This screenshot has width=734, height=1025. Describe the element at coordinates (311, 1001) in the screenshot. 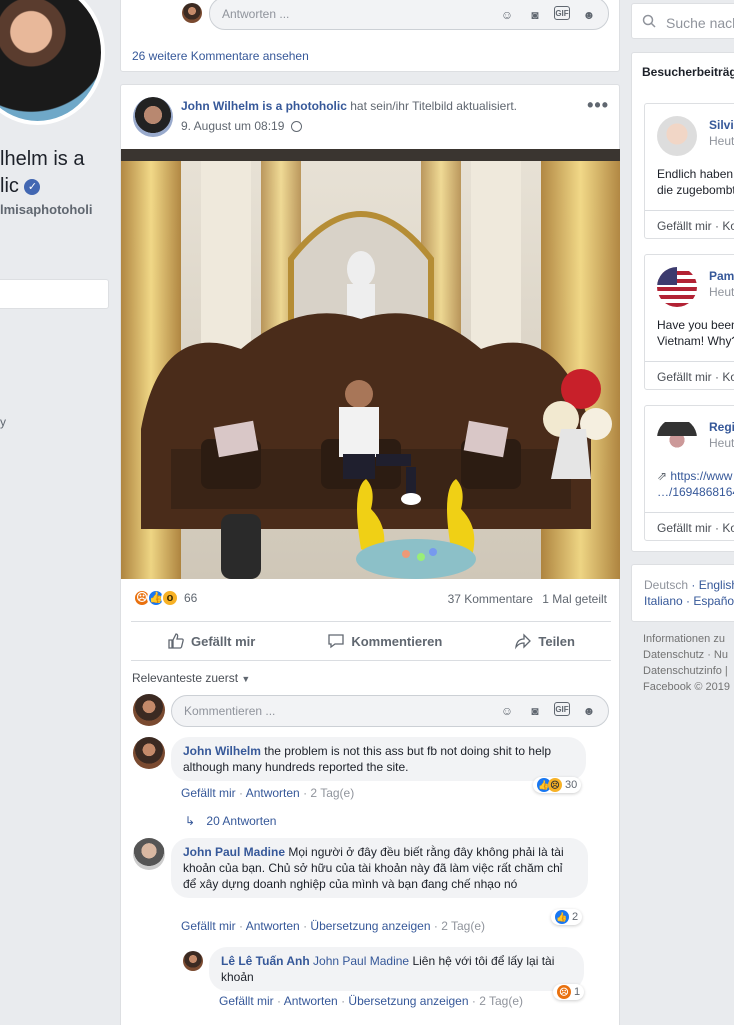

I see `reply-reply-link: Antworten` at that location.